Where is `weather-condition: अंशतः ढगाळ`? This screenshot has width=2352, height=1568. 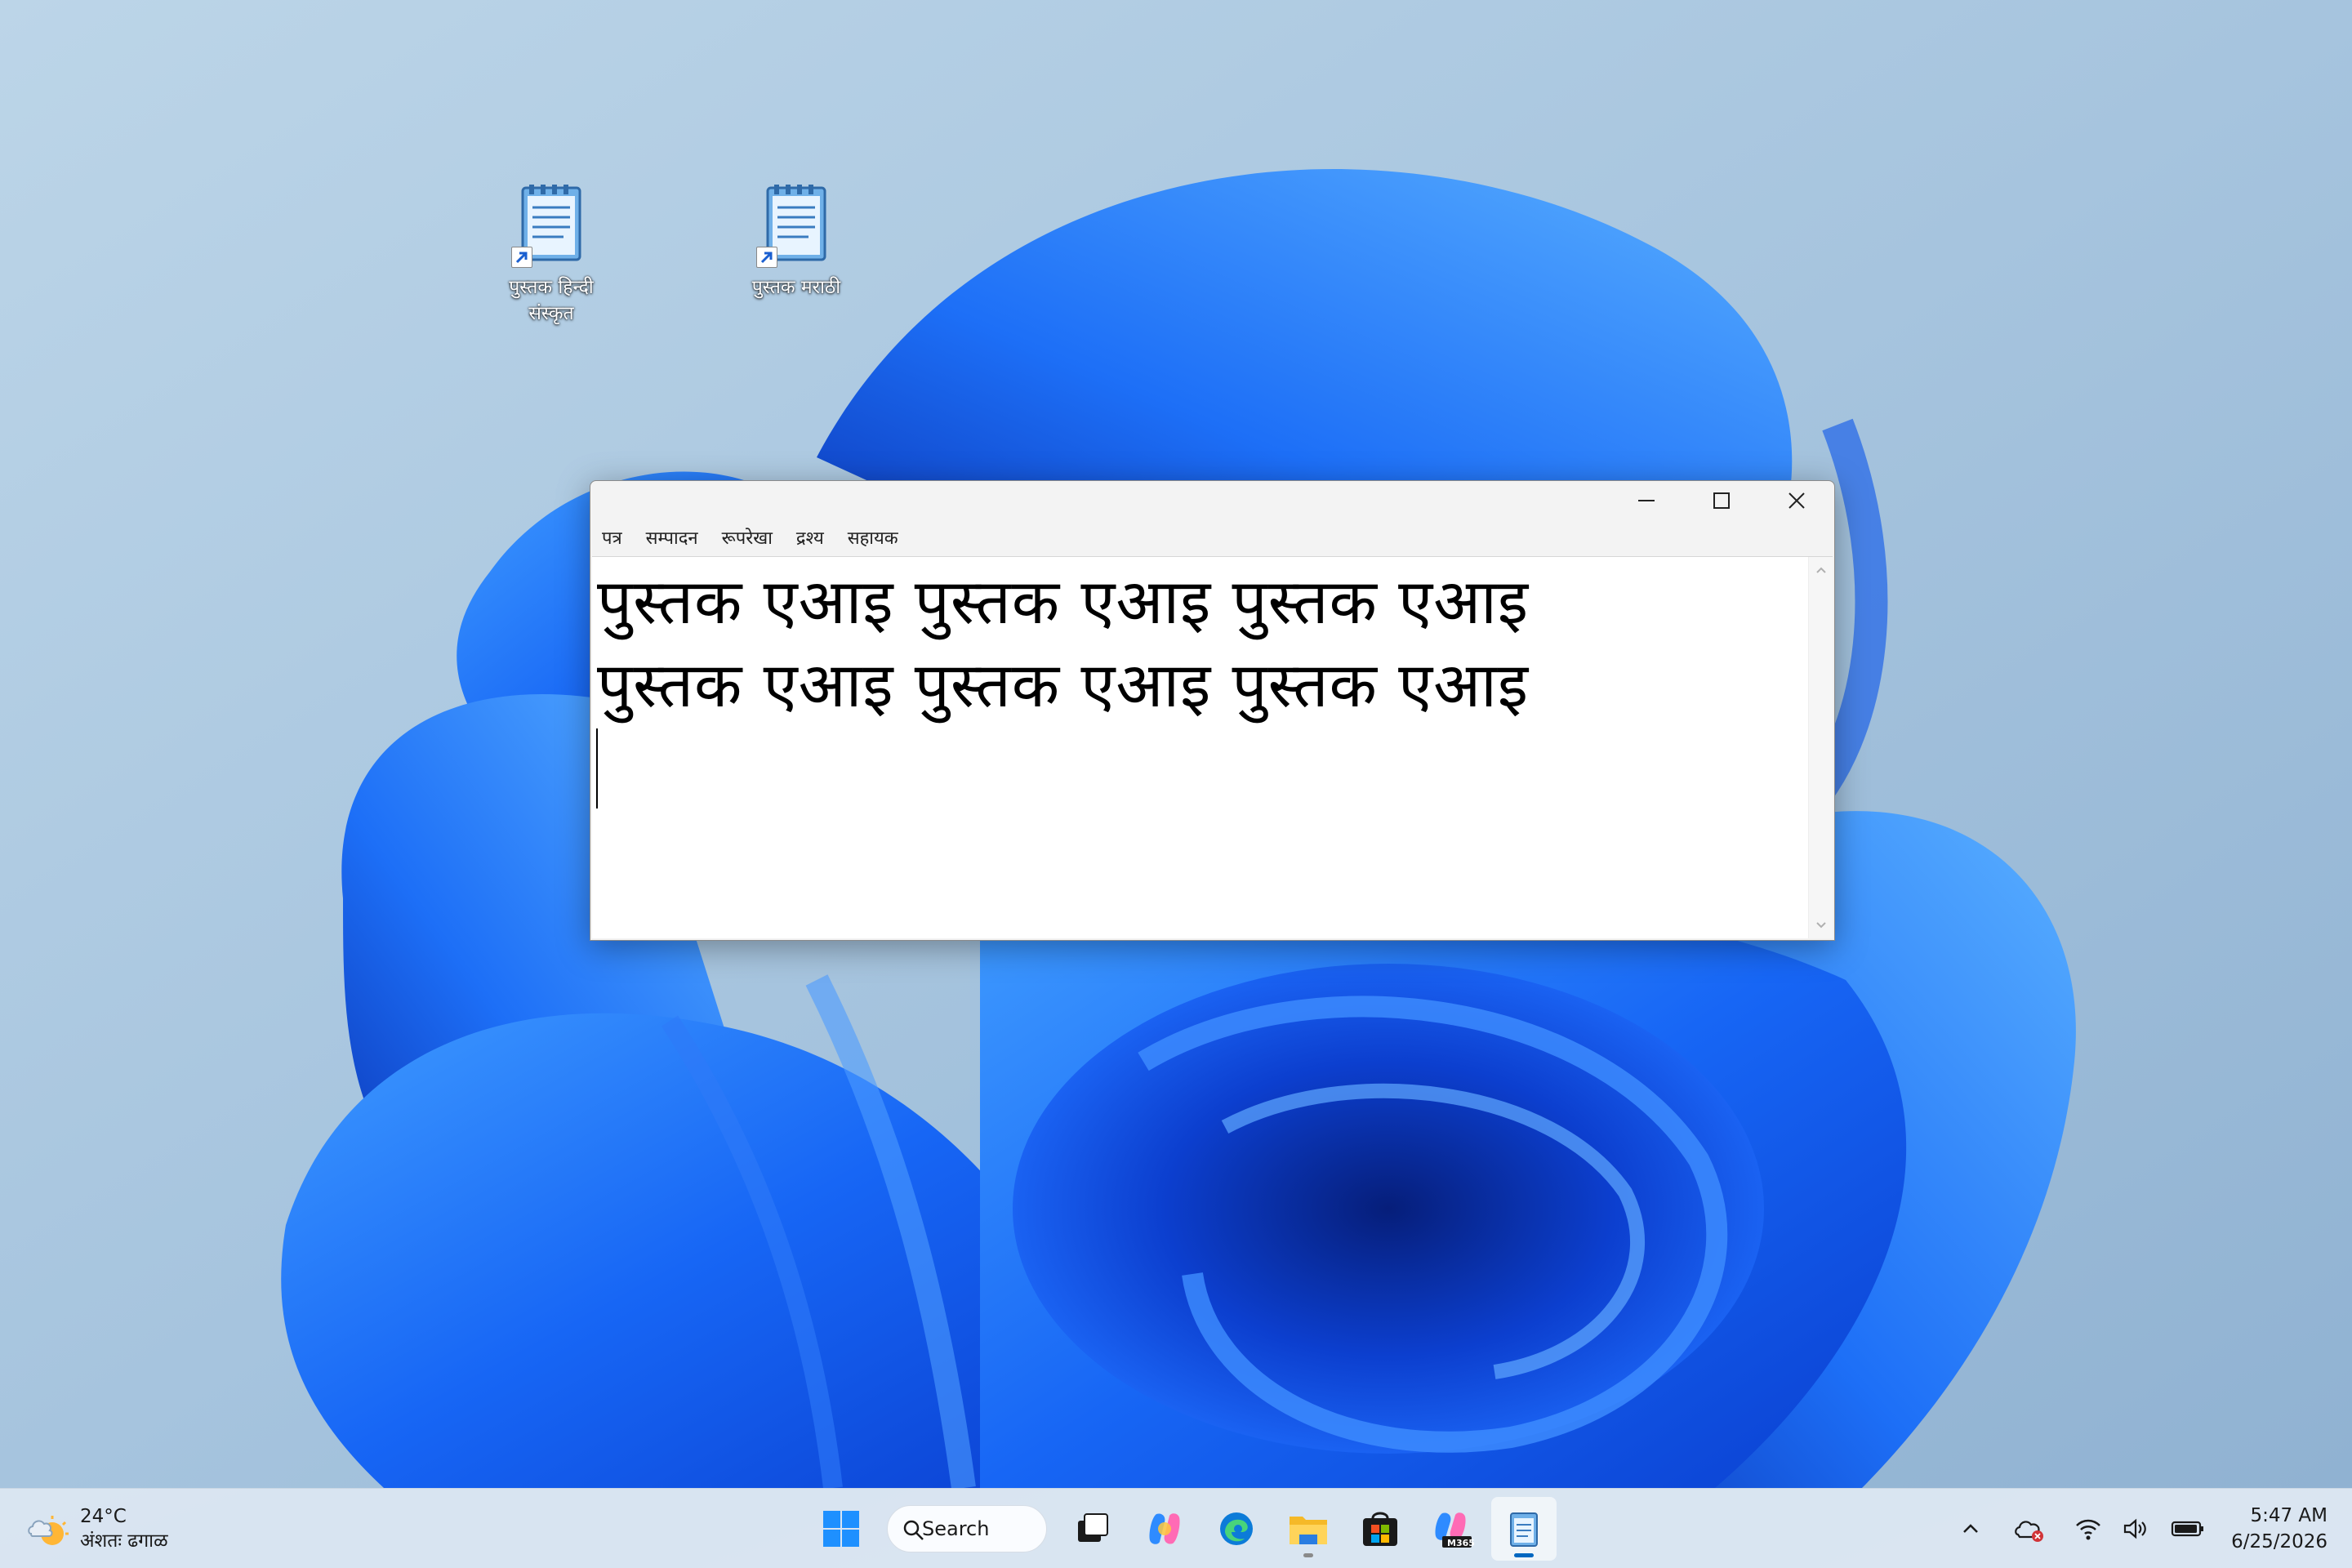
weather-condition: अंशतः ढगाळ is located at coordinates (124, 1541).